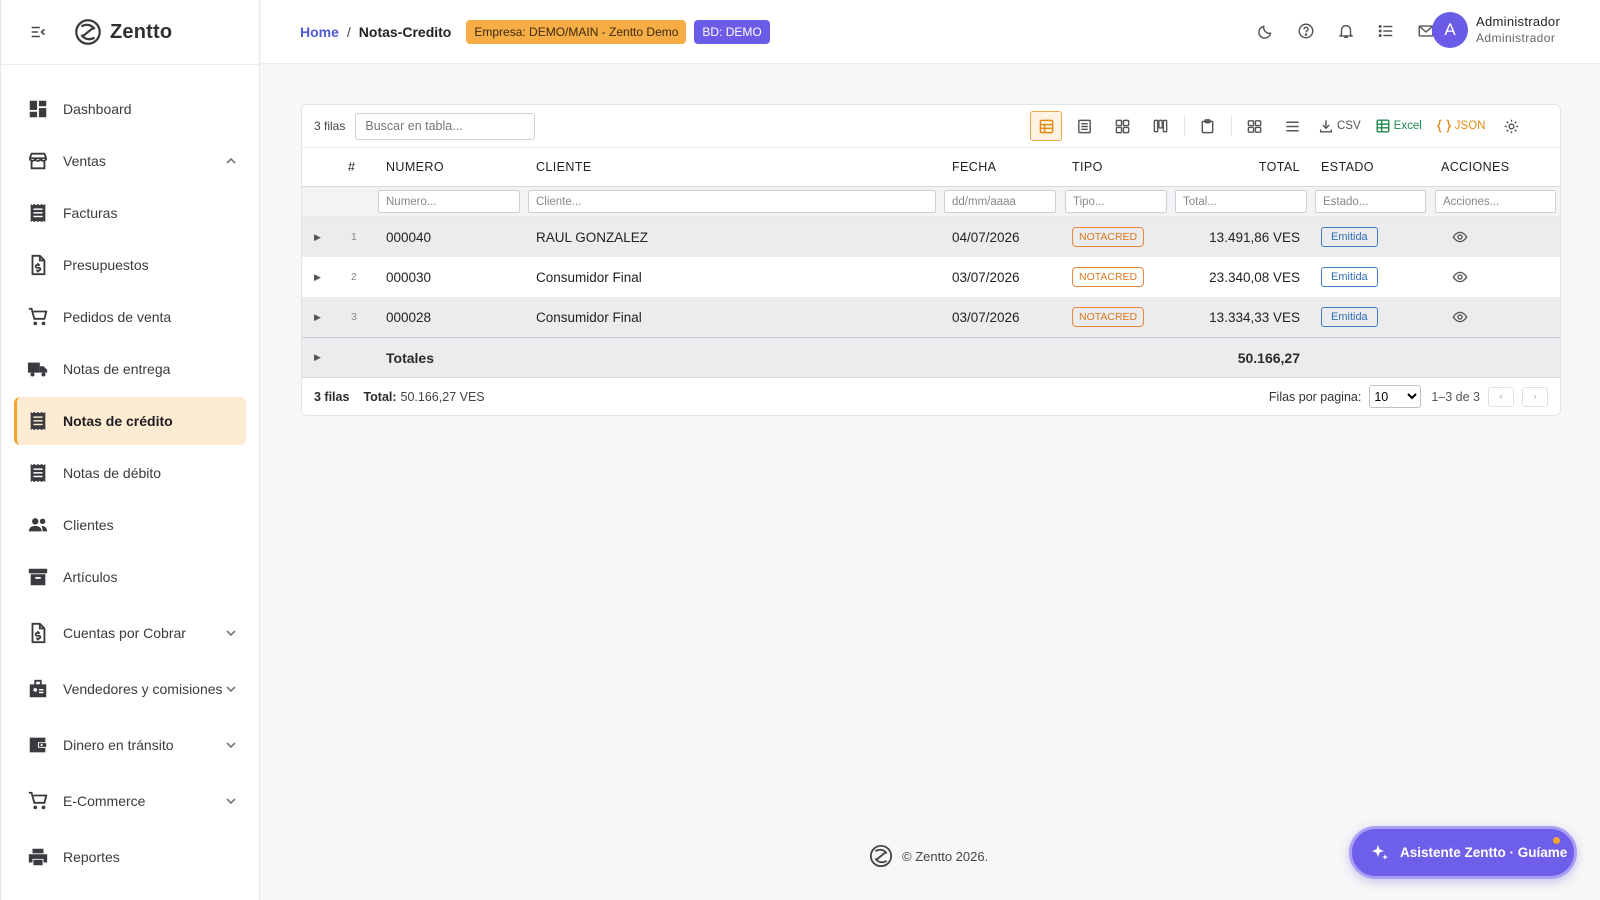 This screenshot has width=1600, height=900. I want to click on filter-row, so click(931, 202).